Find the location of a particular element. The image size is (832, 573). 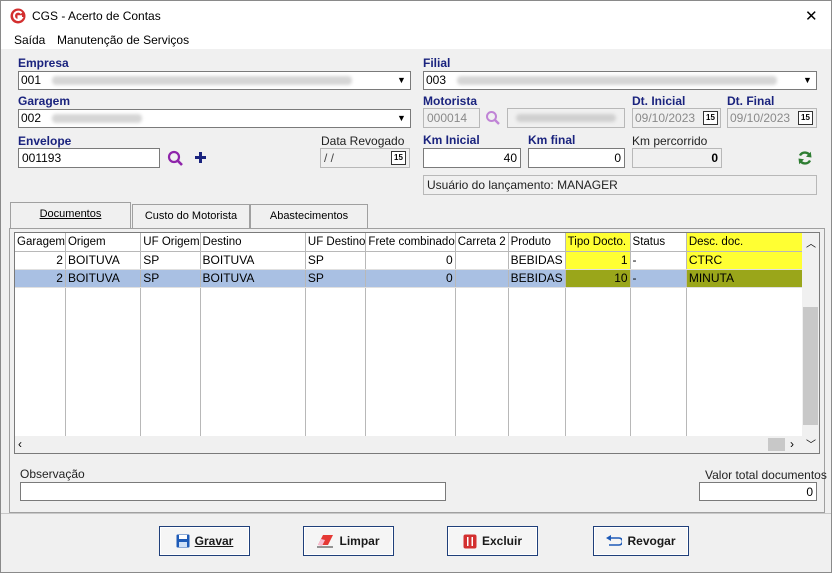

column-header: Carreta 2 is located at coordinates (482, 242).